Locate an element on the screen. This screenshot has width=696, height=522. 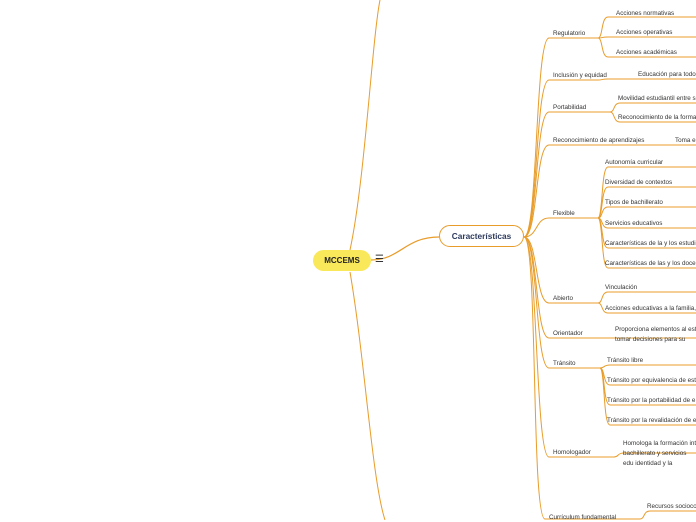
menu-icon: ☰ is located at coordinates (379, 259).